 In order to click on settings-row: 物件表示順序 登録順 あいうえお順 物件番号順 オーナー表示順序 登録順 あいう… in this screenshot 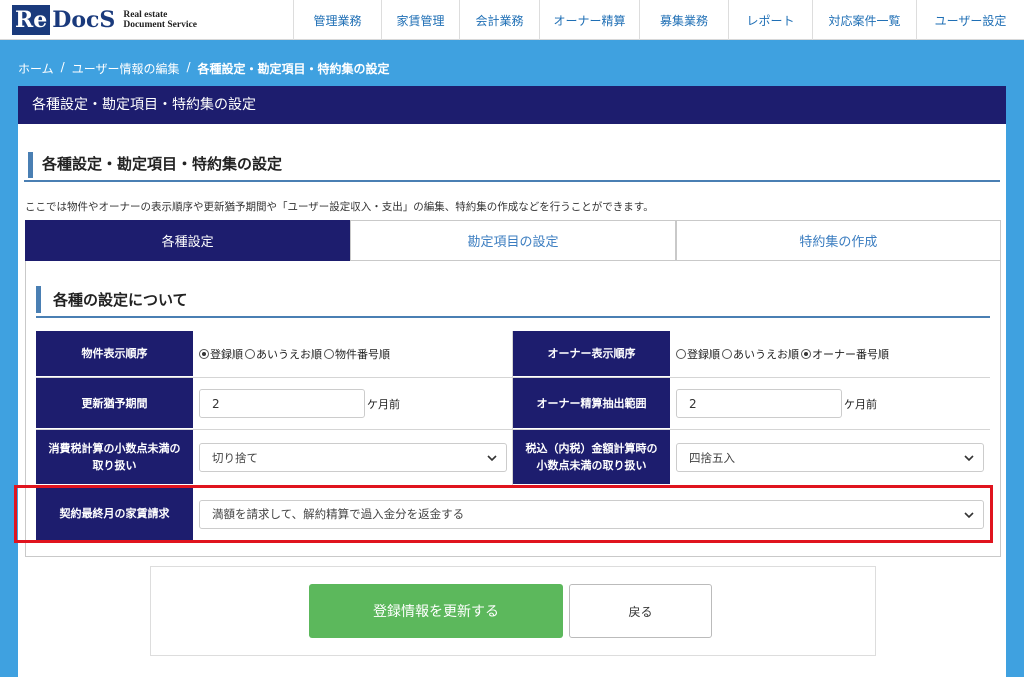, I will do `click(513, 354)`.